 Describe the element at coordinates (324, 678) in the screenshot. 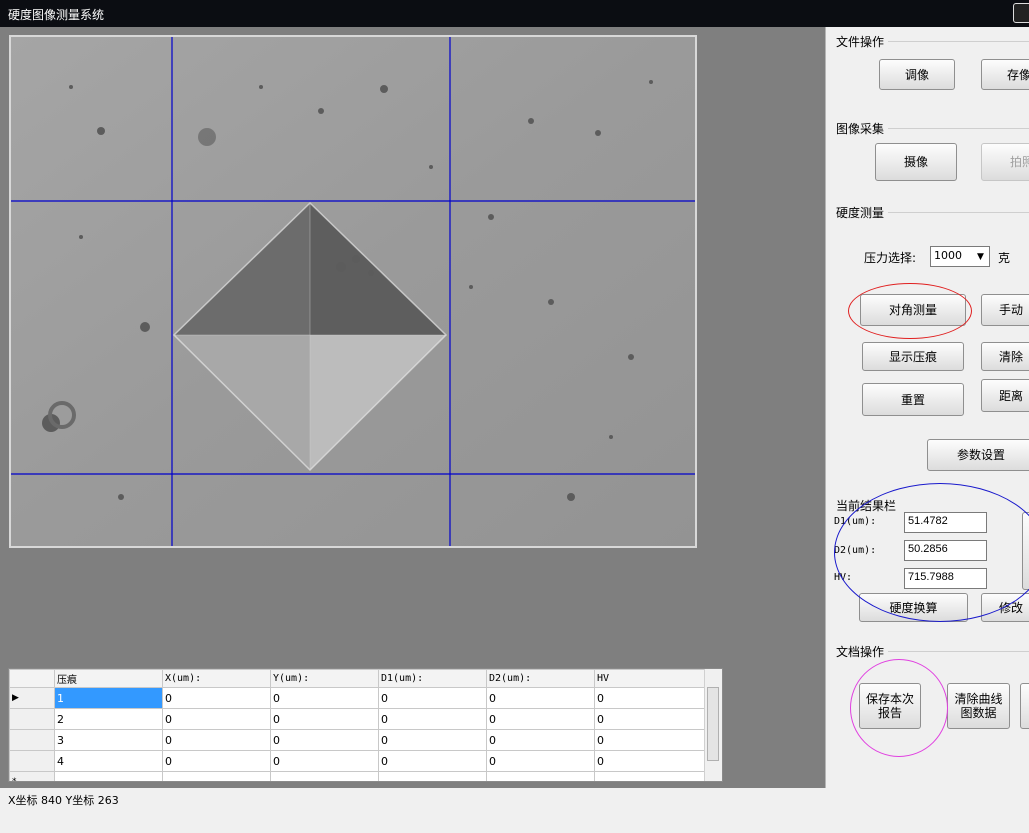

I see `column-header-y: Y(um):` at that location.